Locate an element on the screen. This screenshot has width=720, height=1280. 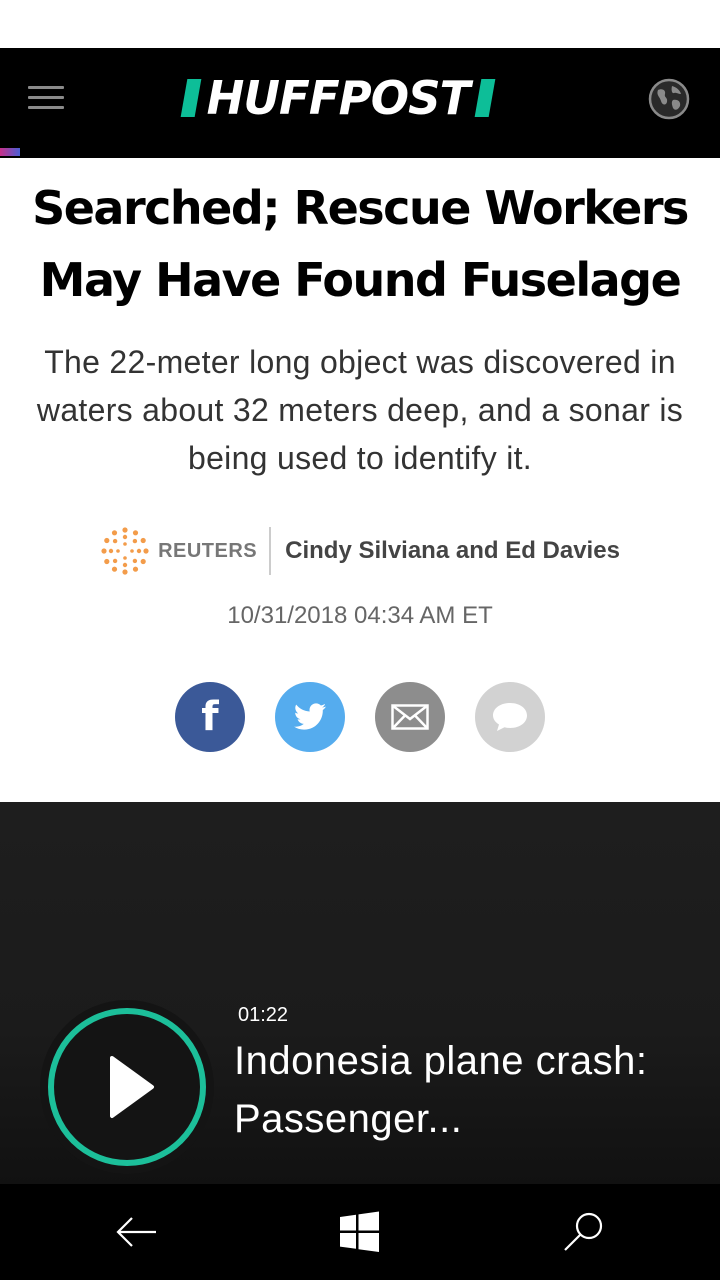
hamburger-menu-icon is located at coordinates (46, 99).